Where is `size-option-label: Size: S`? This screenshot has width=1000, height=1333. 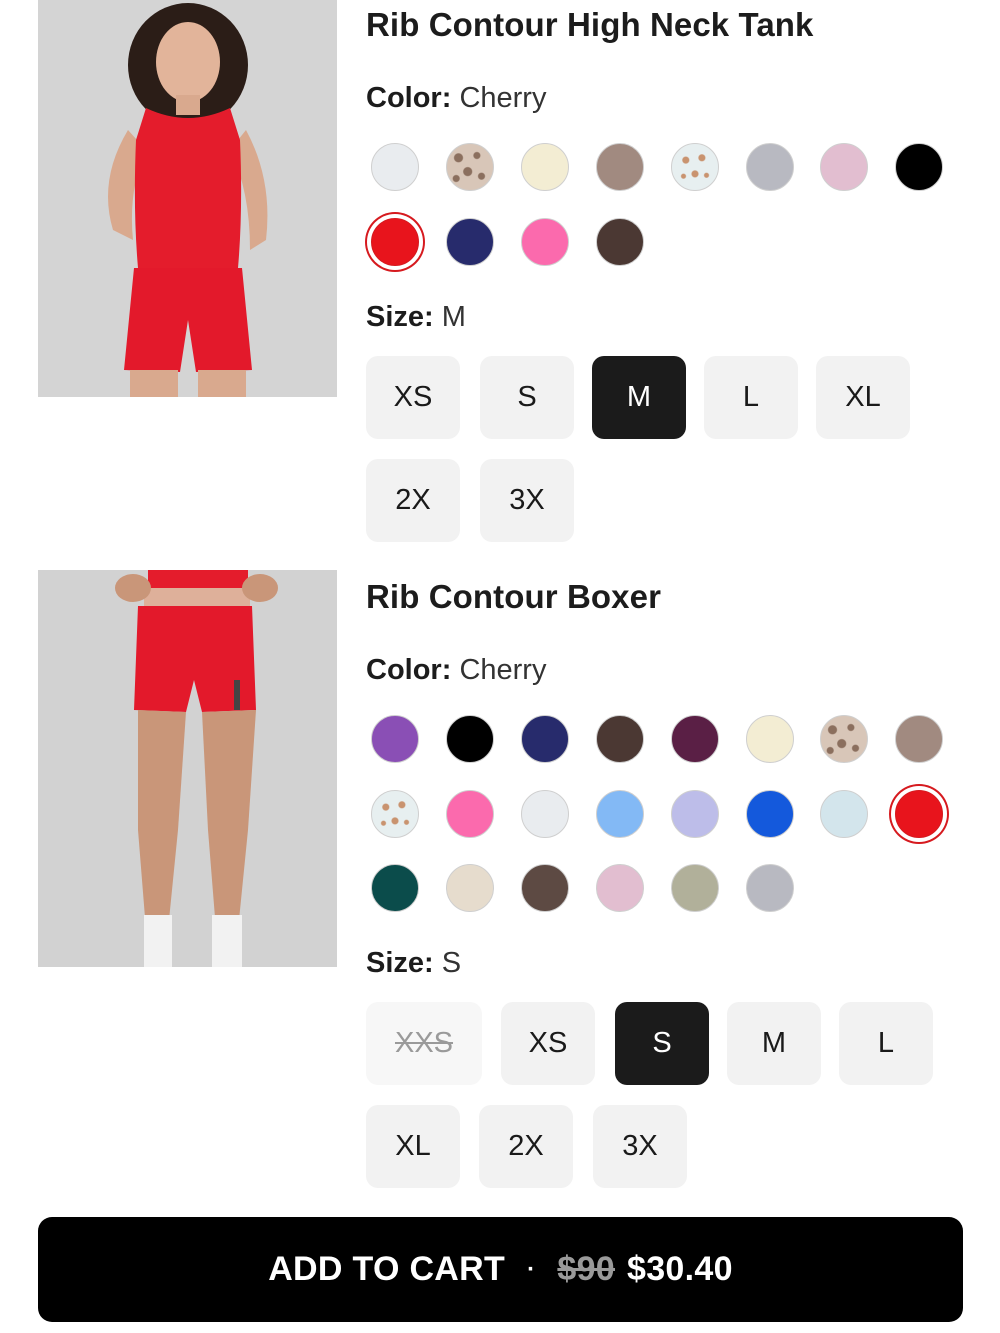
size-option-label: Size: S is located at coordinates (414, 963).